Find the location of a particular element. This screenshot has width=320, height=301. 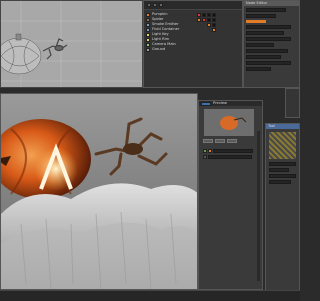

tool-window: Tool is located at coordinates (282, 209).